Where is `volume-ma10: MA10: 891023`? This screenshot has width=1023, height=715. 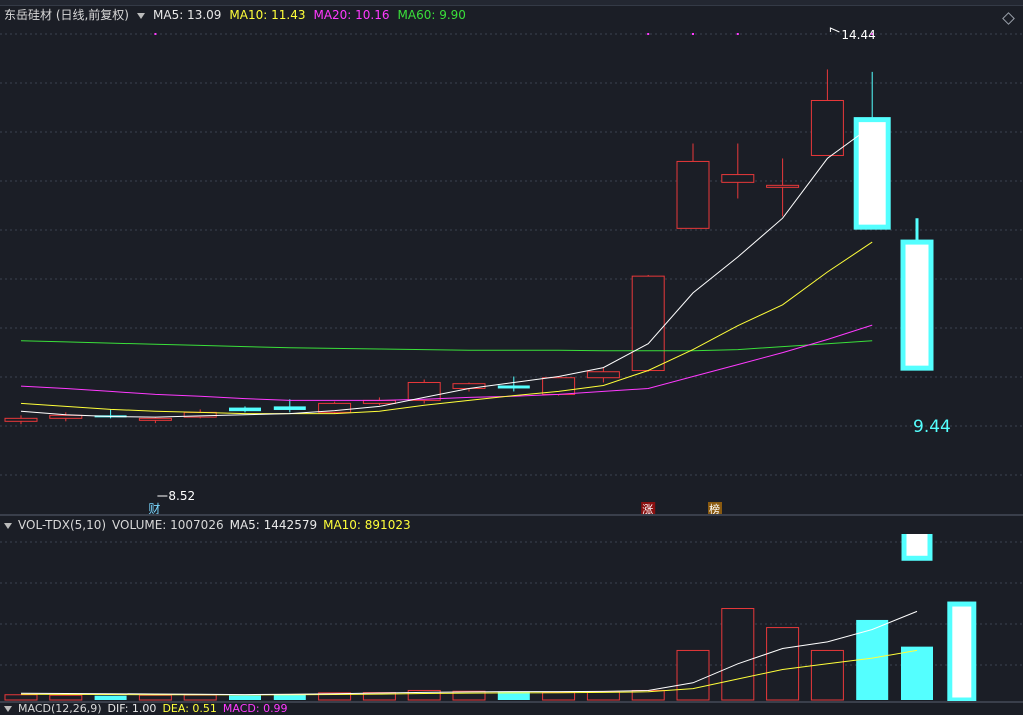
volume-ma10: MA10: 891023 is located at coordinates (367, 525).